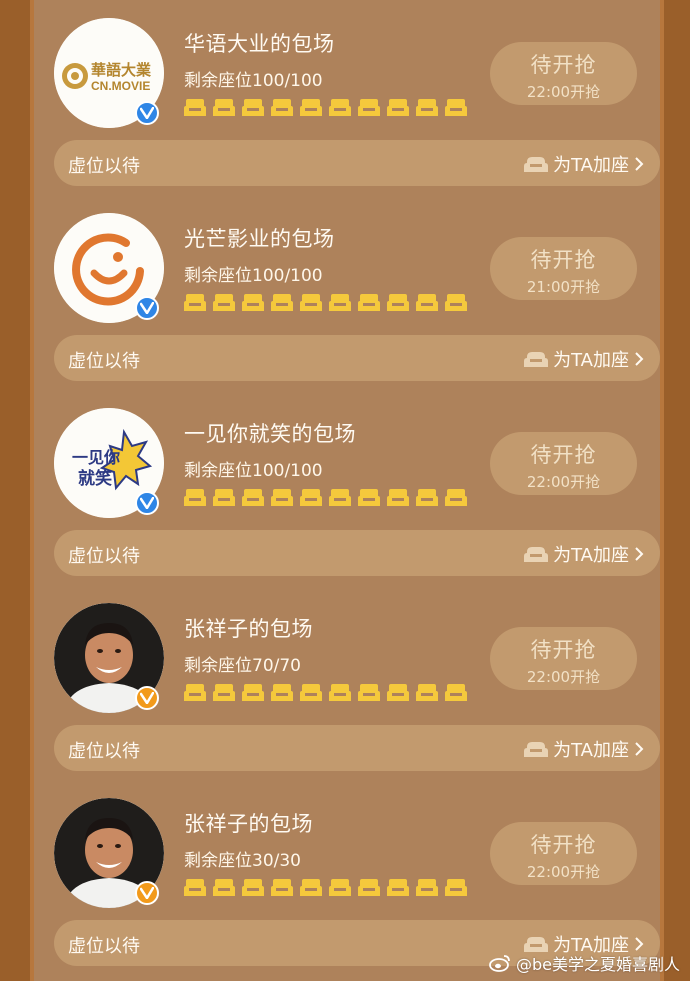  I want to click on watermark-text: @be美学之夏婚喜剧人, so click(597, 964).